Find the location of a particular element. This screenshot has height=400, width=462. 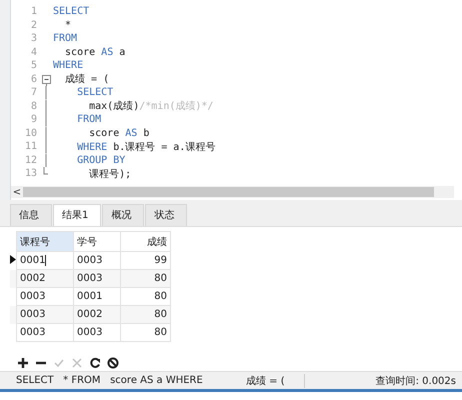

line-number: 6 is located at coordinates (34, 79).